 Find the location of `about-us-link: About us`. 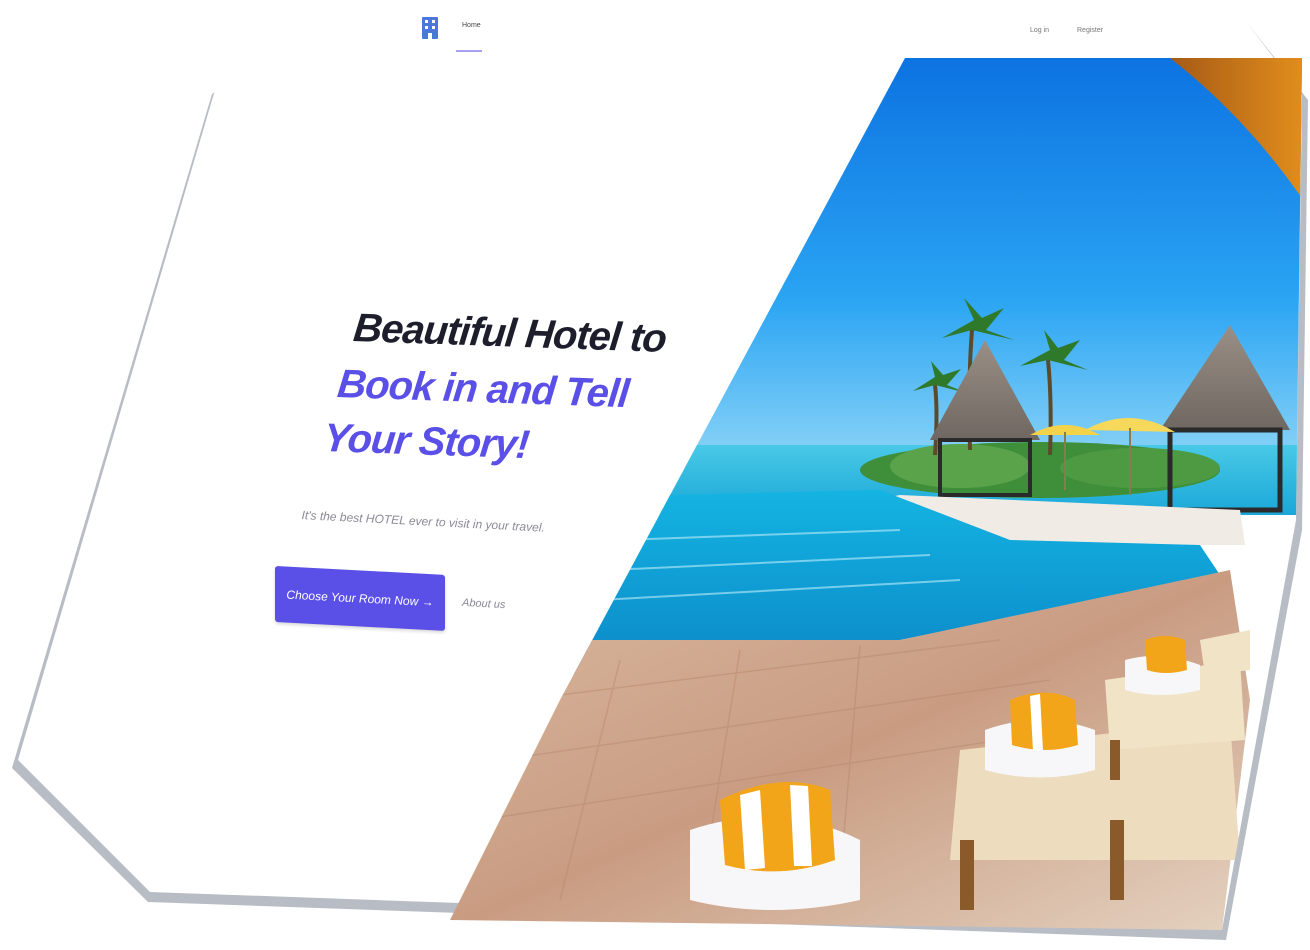

about-us-link: About us is located at coordinates (484, 604).